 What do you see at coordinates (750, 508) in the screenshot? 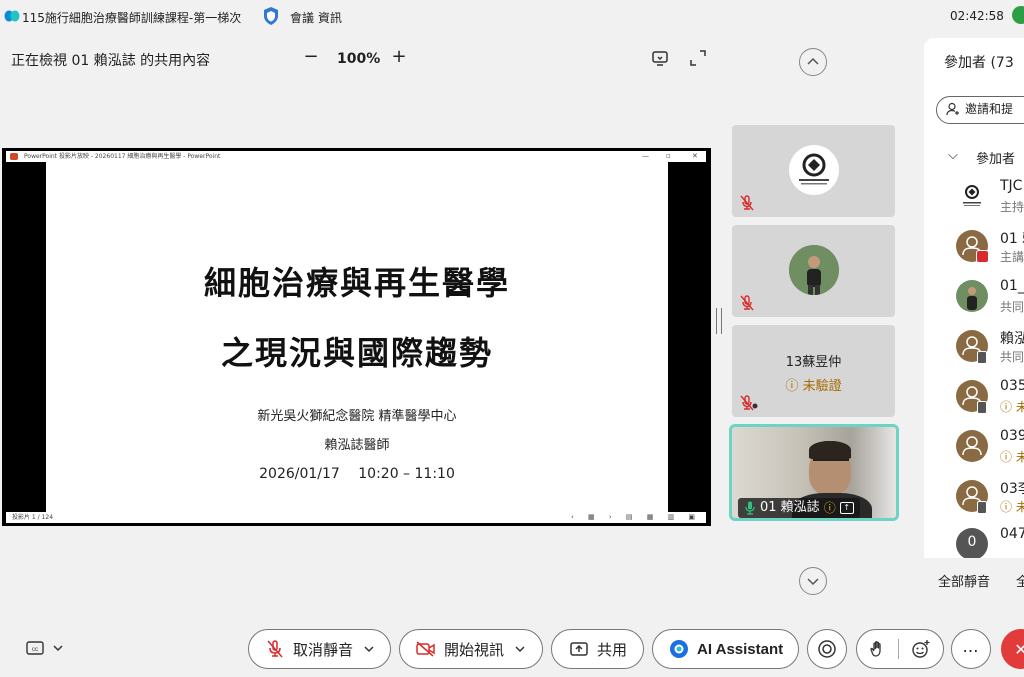
I see `mic-active-icon` at bounding box center [750, 508].